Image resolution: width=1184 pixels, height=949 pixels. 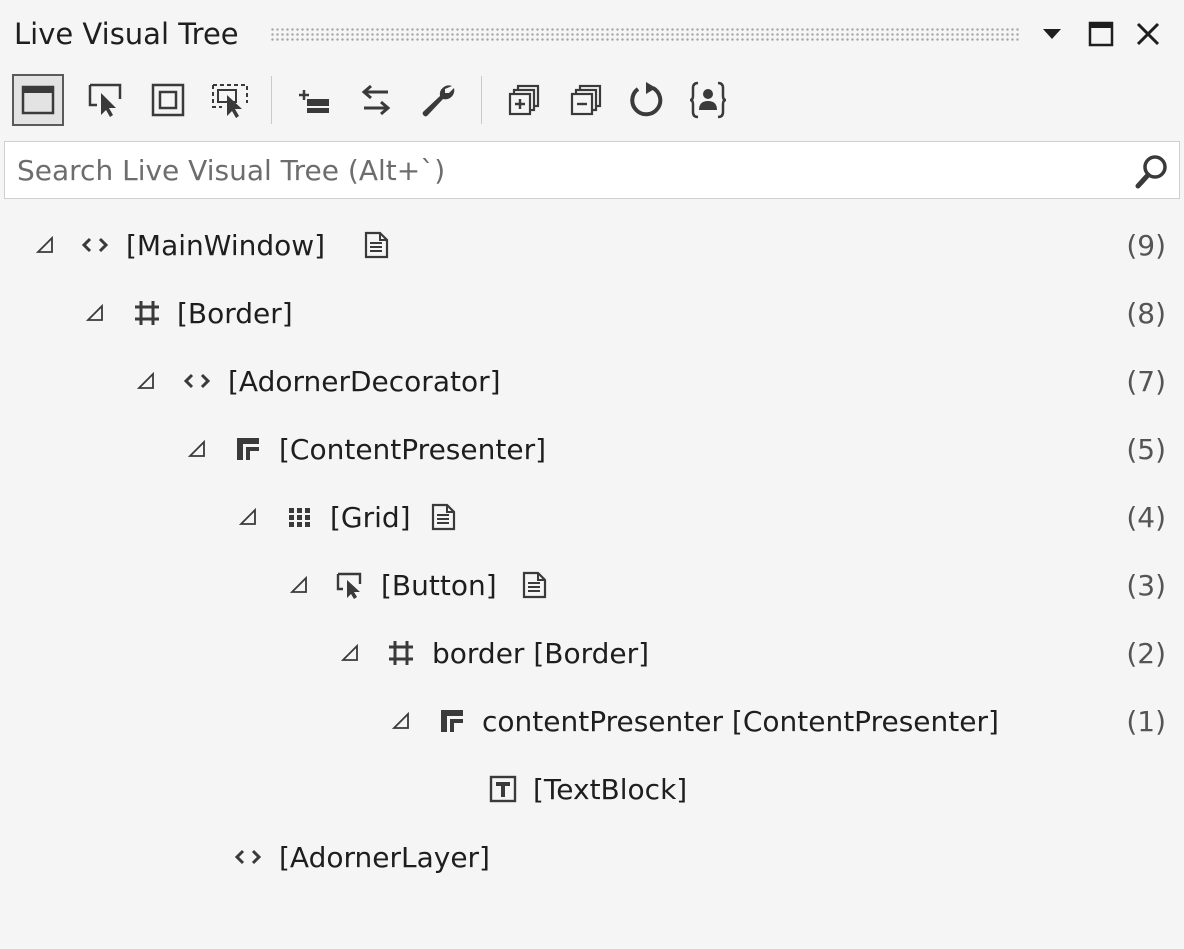 I want to click on maximize-icon, so click(x=1101, y=34).